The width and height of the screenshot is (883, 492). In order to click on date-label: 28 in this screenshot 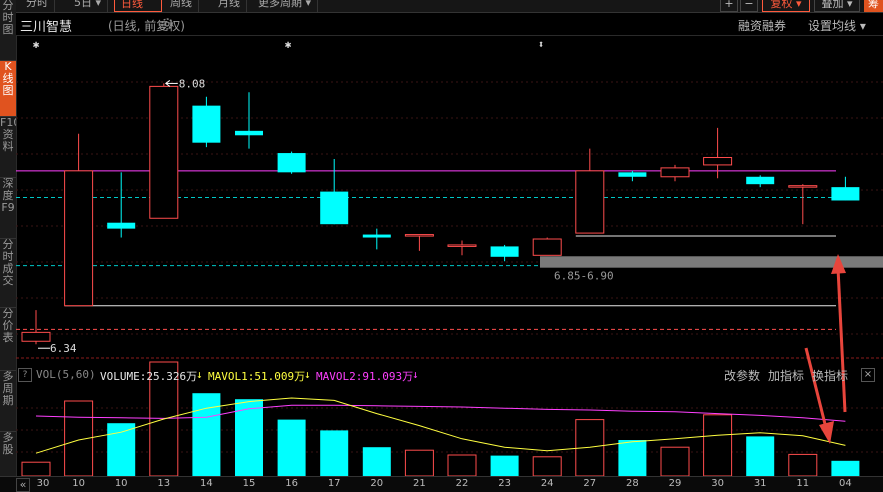, I will do `click(632, 483)`.